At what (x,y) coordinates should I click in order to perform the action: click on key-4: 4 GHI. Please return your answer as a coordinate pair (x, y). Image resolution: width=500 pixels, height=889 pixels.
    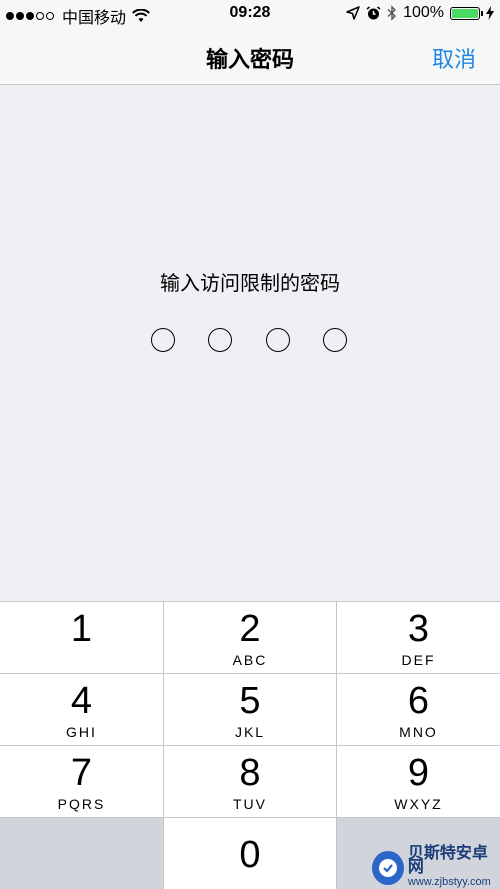
    Looking at the image, I should click on (81, 709).